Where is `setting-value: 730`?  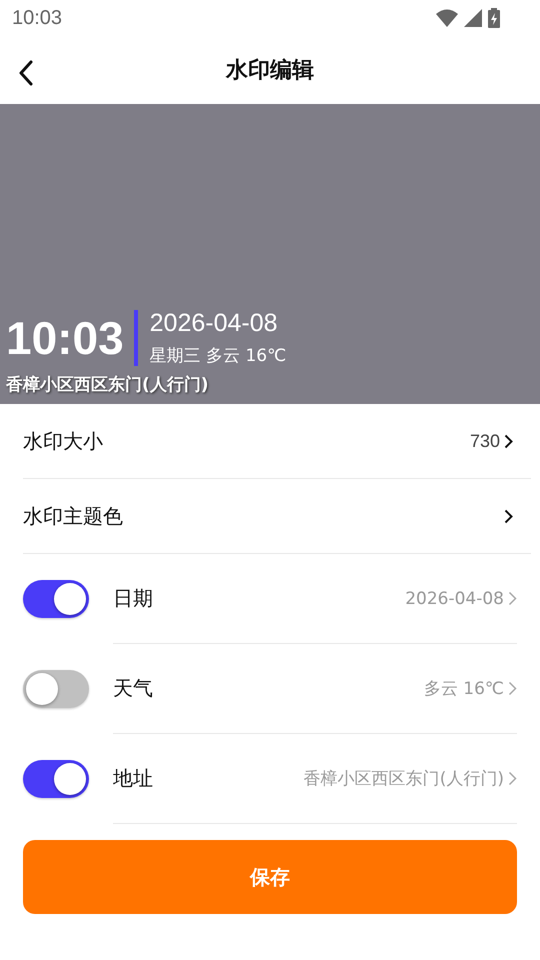
setting-value: 730 is located at coordinates (485, 441).